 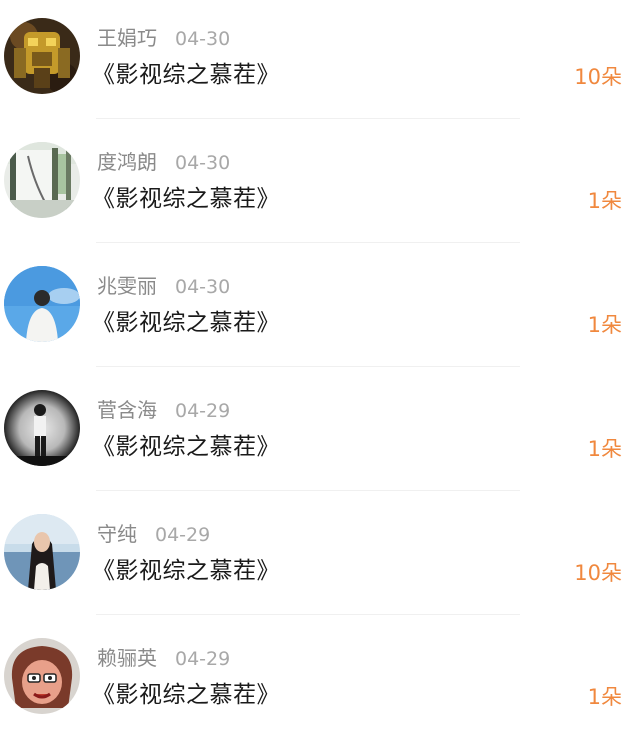 What do you see at coordinates (163, 38) in the screenshot?
I see `item-meta: 王娟巧 04-30` at bounding box center [163, 38].